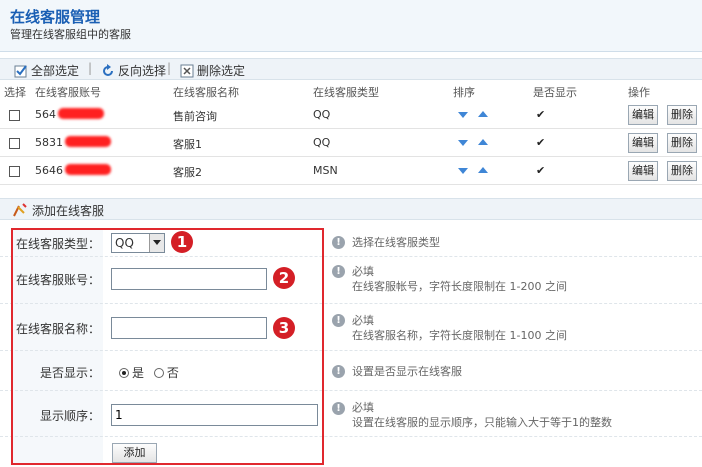 Image resolution: width=702 pixels, height=467 pixels. What do you see at coordinates (351, 143) in the screenshot?
I see `table-row: 5831 客服1 QQ ✔ 编辑 删除` at bounding box center [351, 143].